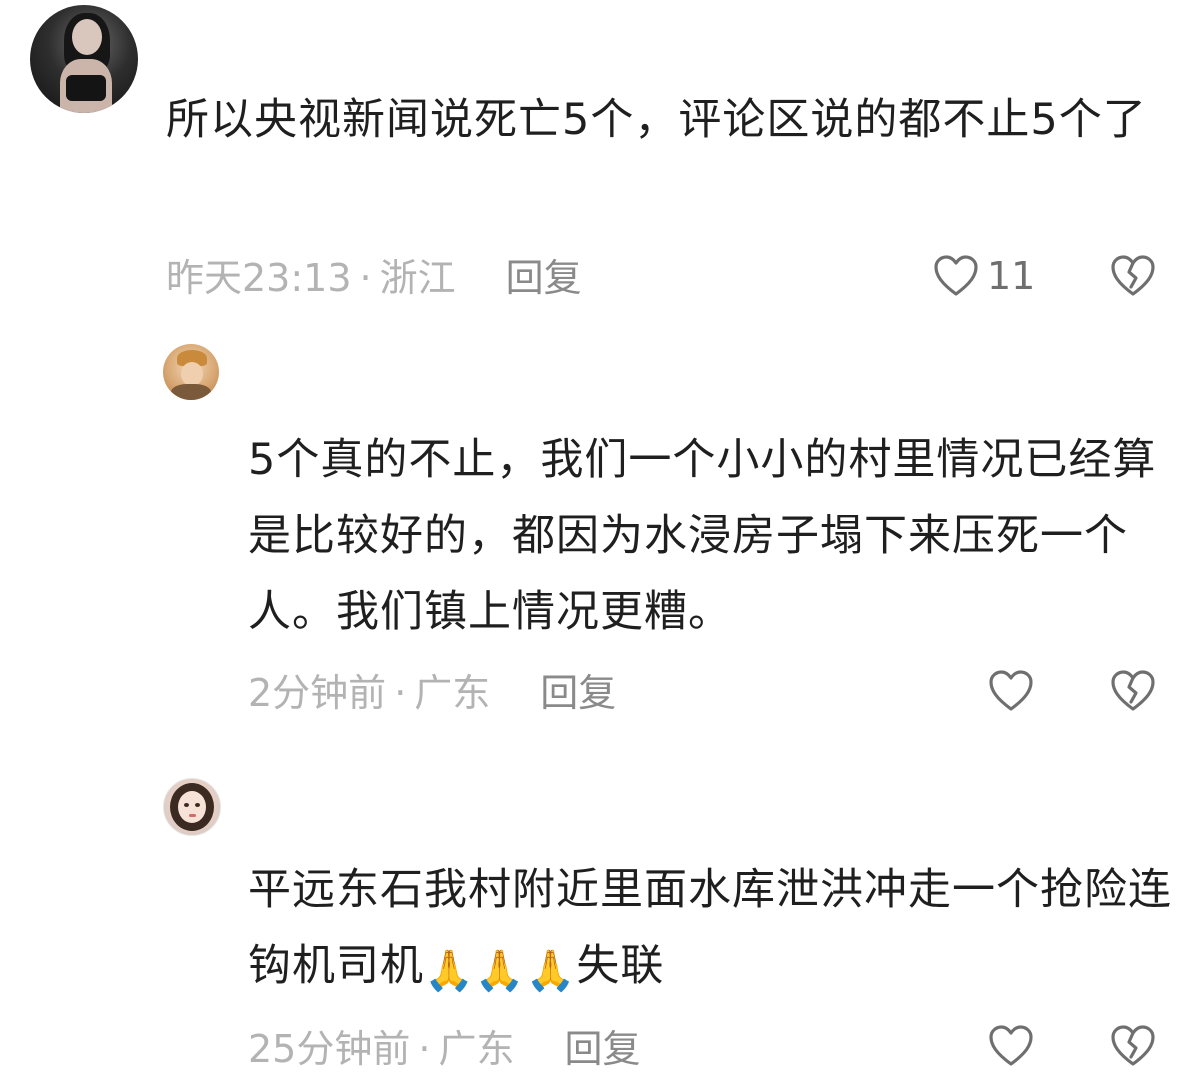  I want to click on avatar-lips, so click(192, 815).